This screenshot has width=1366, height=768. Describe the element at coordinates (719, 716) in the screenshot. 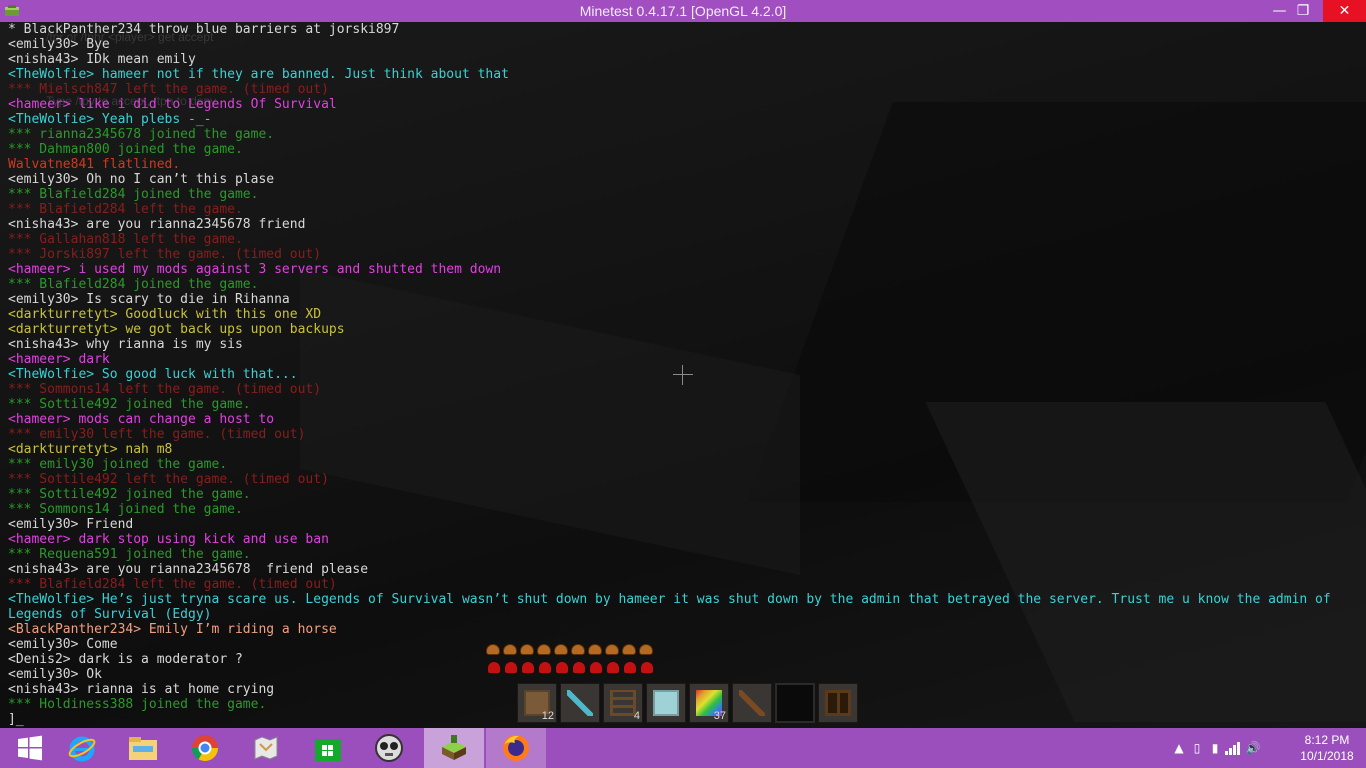

I see `item-count: 37` at that location.